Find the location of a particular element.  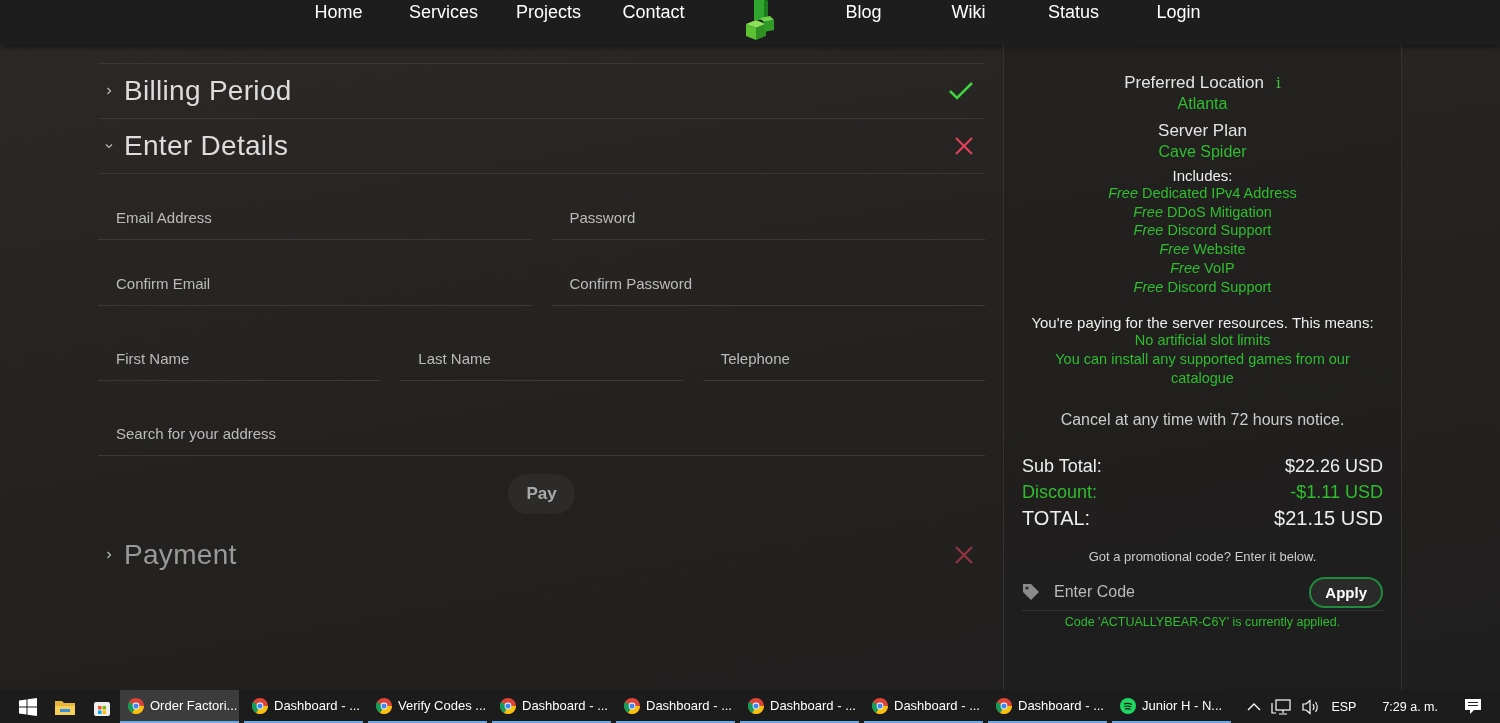

total-value: $21.15 USD is located at coordinates (1328, 519).